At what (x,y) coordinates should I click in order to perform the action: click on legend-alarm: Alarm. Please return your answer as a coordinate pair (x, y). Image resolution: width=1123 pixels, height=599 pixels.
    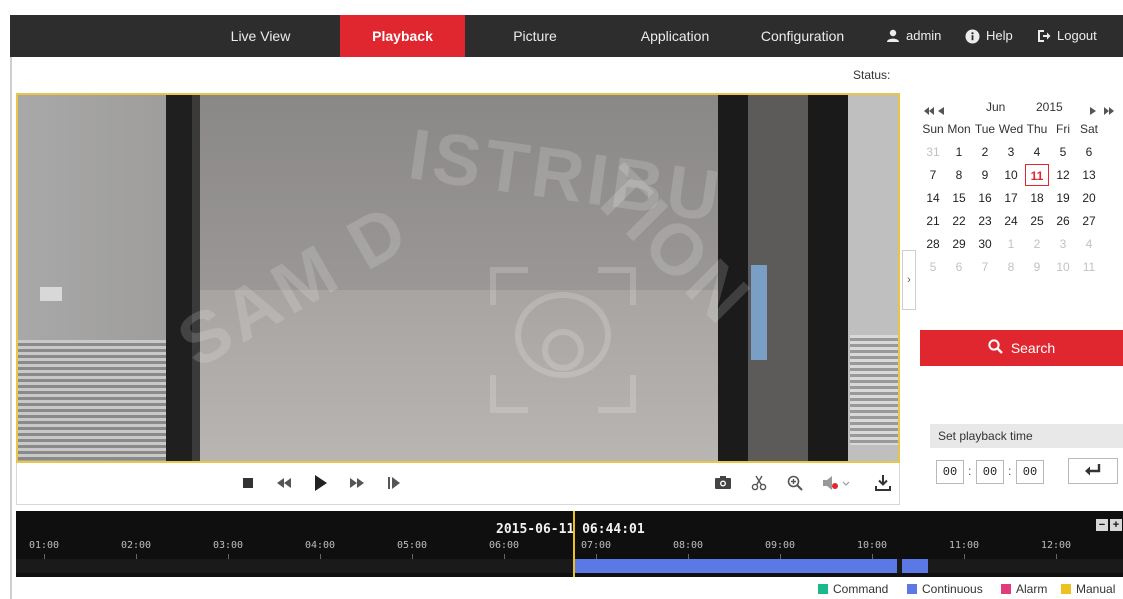
    Looking at the image, I should click on (1024, 589).